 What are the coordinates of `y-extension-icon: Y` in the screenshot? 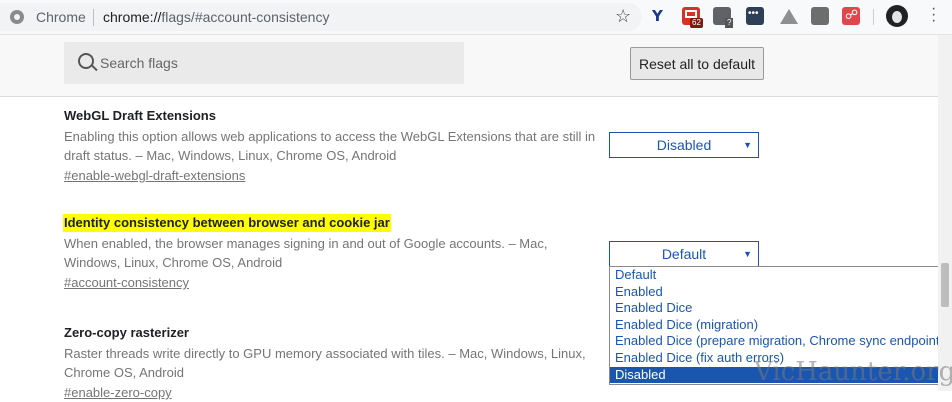 It's located at (661, 16).